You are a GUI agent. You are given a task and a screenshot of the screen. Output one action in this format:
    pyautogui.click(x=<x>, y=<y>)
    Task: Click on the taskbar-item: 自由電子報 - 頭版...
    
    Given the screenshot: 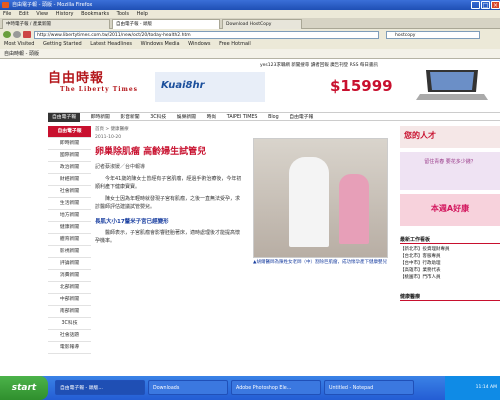 What is the action you would take?
    pyautogui.click(x=100, y=387)
    